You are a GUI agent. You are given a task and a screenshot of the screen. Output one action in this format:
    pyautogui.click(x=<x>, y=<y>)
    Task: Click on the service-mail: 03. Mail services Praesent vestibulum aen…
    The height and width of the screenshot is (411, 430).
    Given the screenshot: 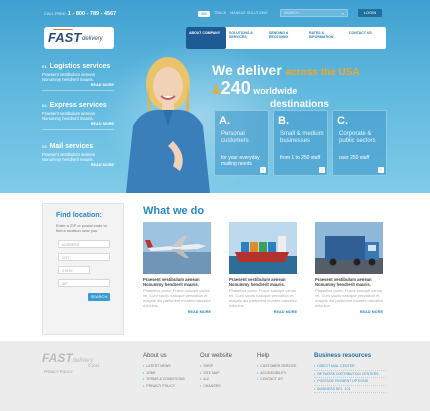 What is the action you would take?
    pyautogui.click(x=78, y=155)
    